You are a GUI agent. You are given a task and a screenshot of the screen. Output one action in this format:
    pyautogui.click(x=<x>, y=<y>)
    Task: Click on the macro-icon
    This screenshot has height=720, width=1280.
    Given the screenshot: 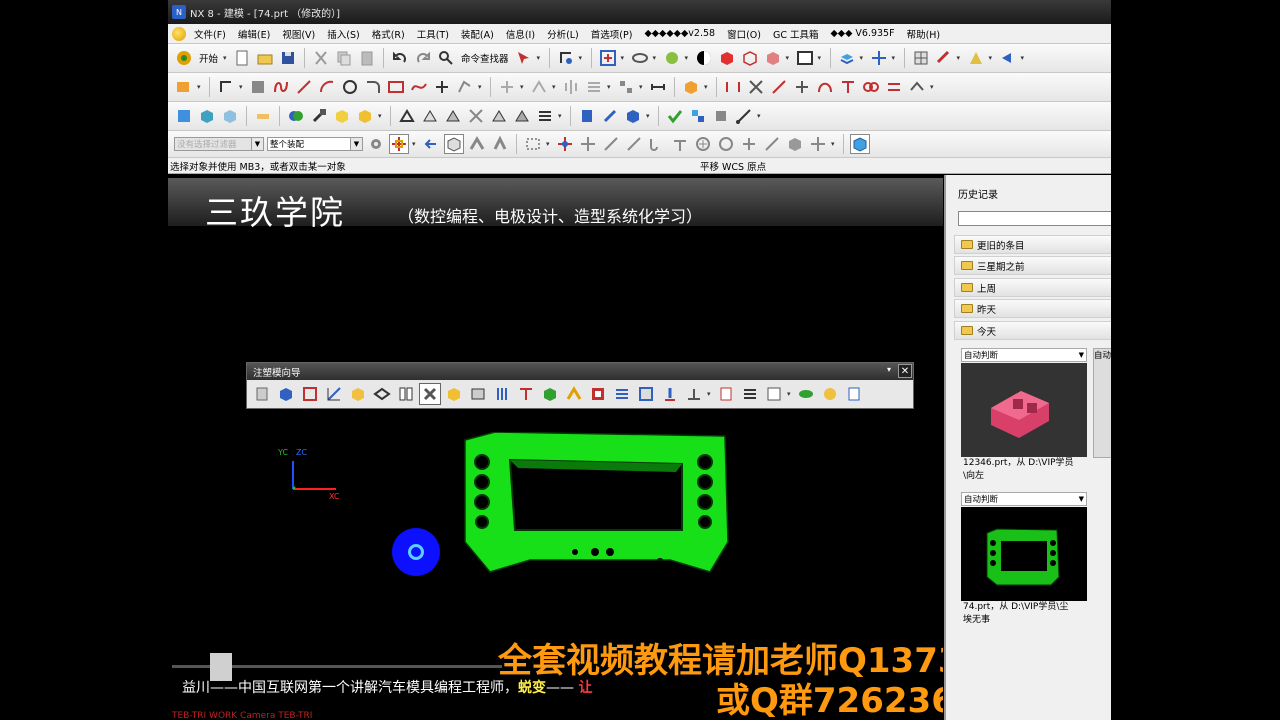 What is the action you would take?
    pyautogui.click(x=1008, y=58)
    